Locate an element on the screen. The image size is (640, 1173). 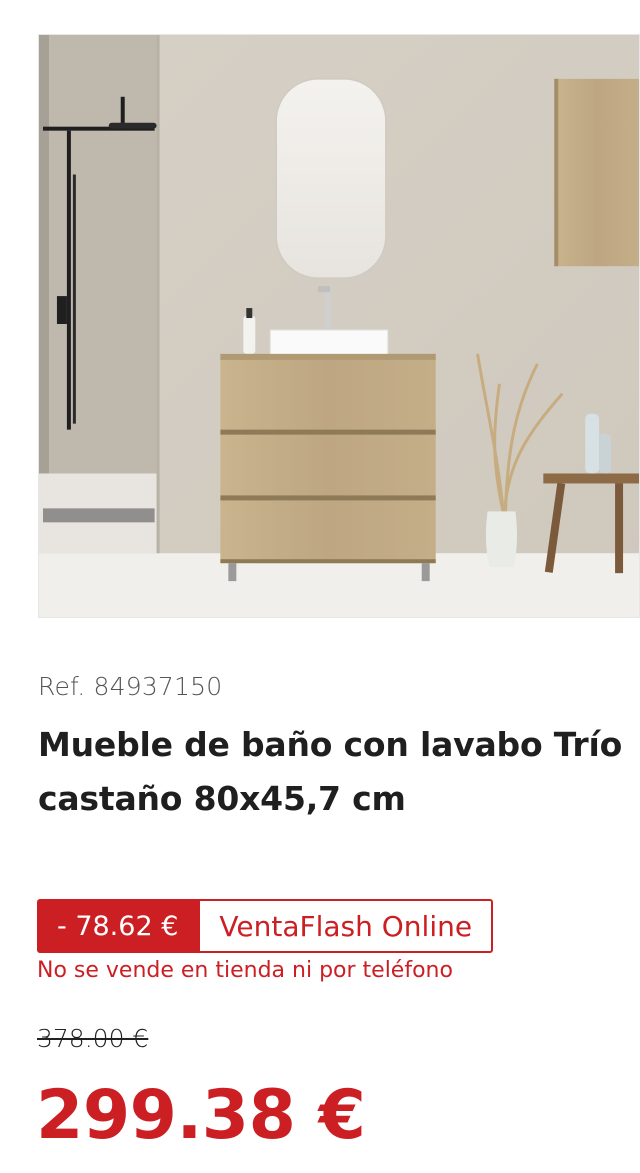
promotion-badges: - 78.62 € VentaFlash Online is located at coordinates (265, 926).